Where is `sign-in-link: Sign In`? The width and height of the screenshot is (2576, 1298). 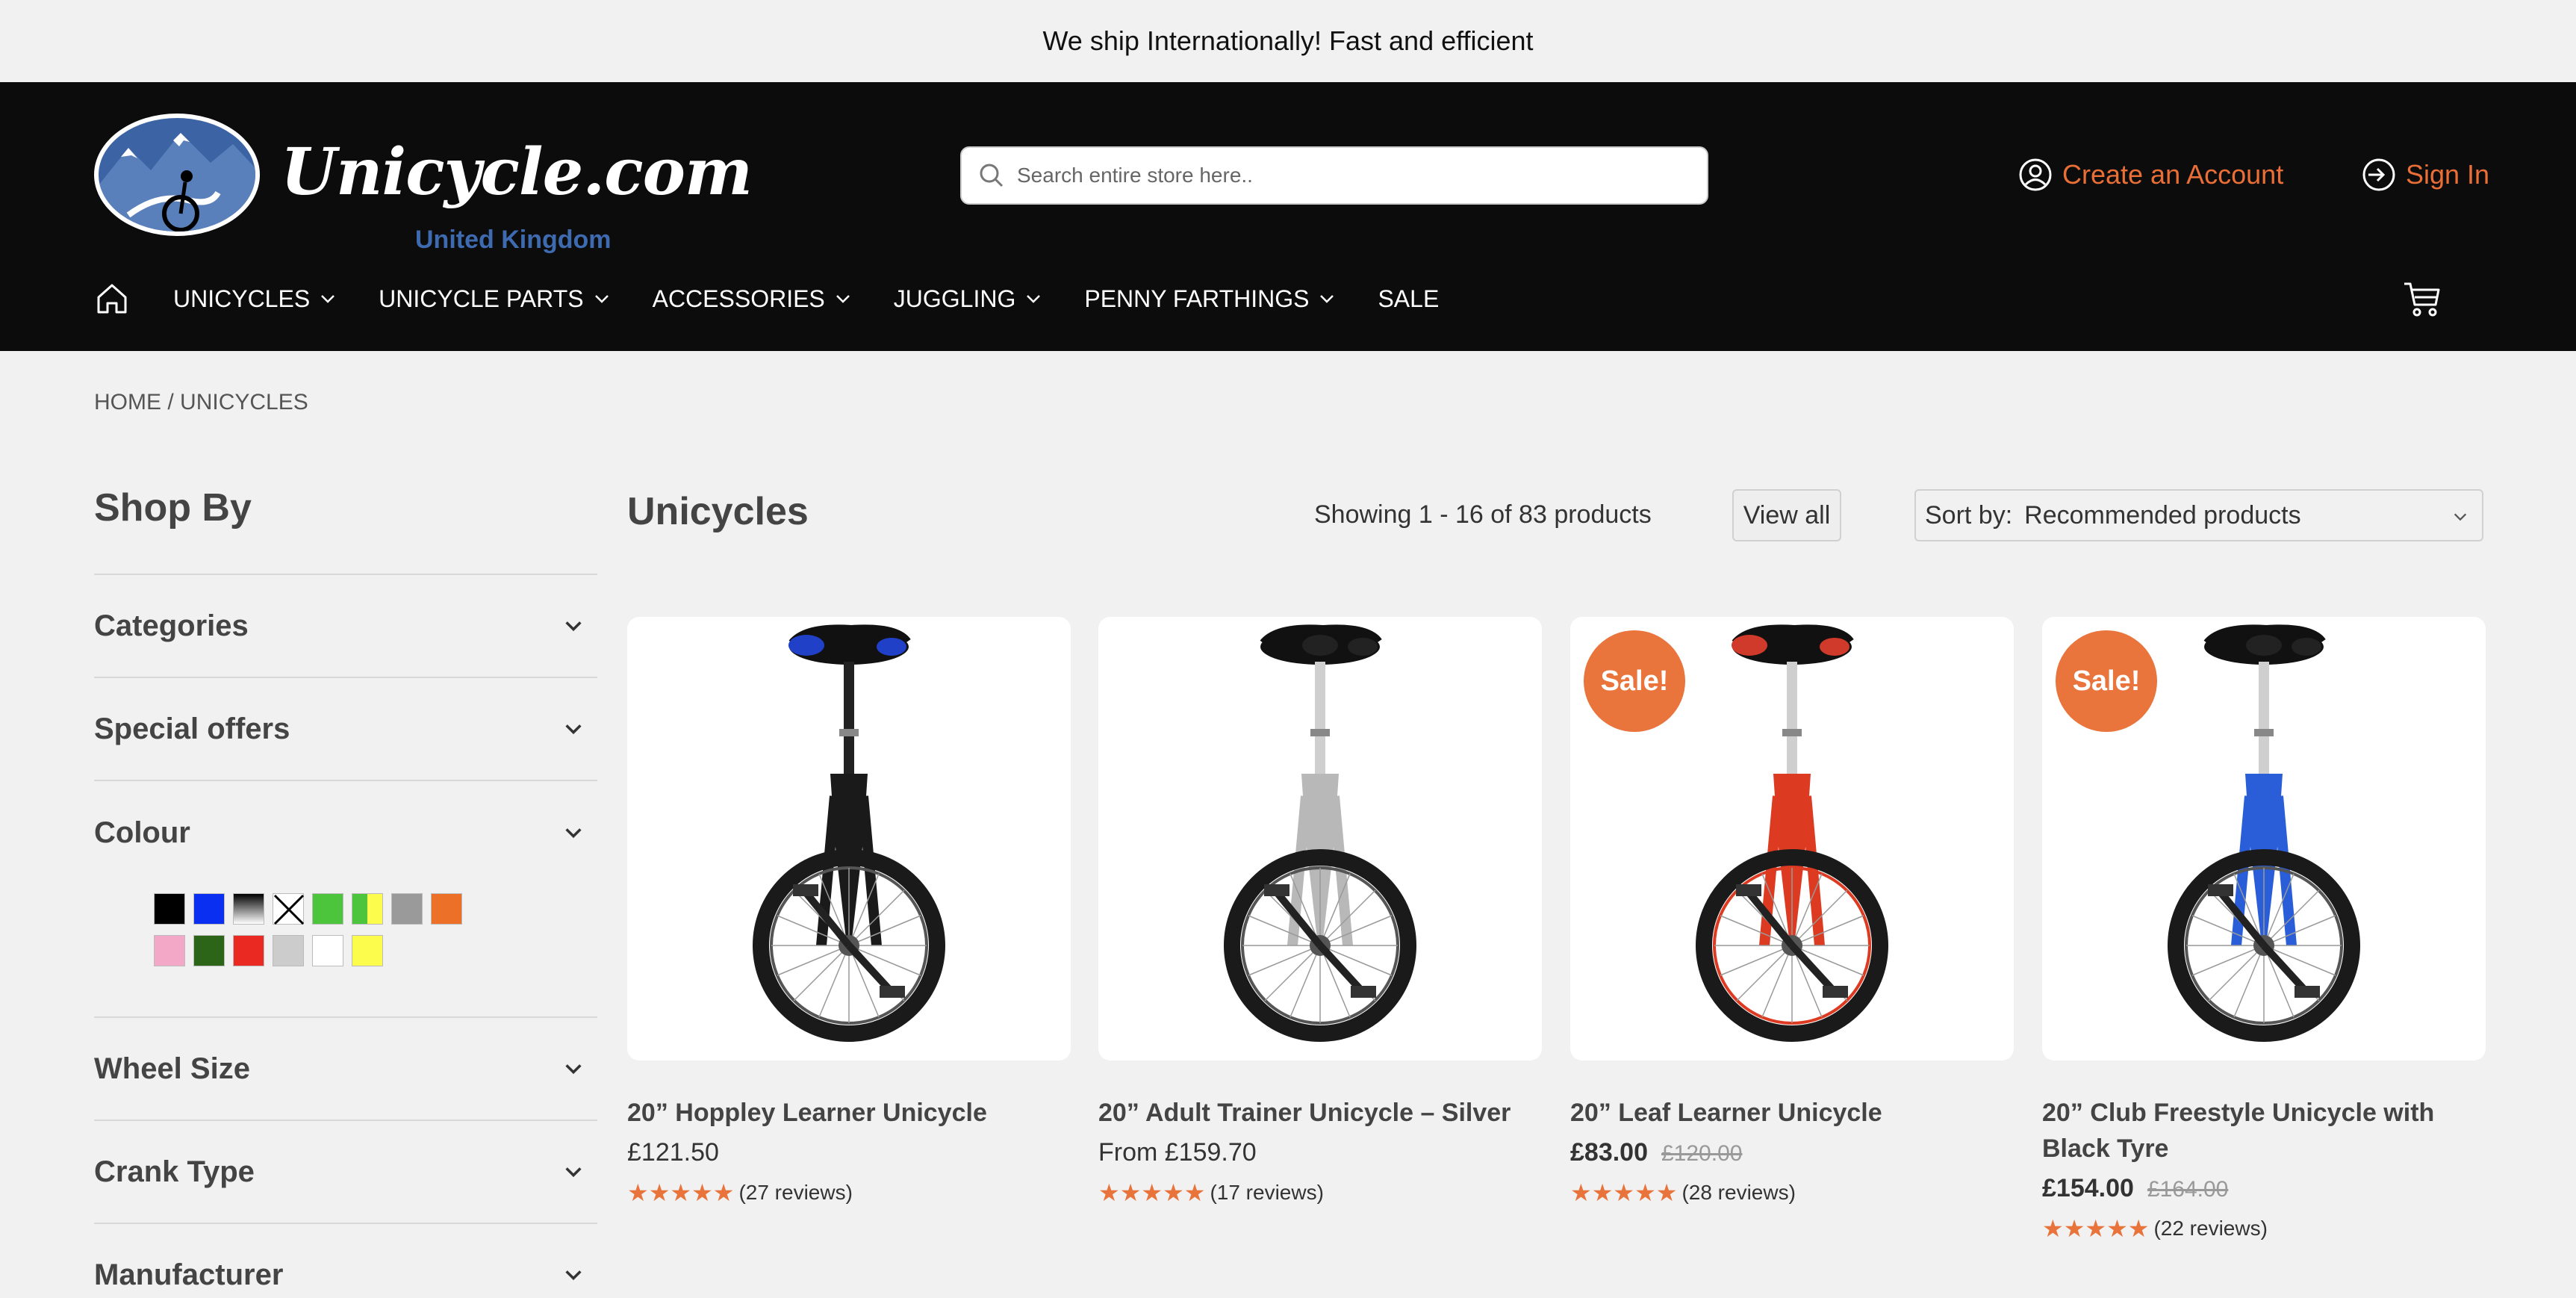 sign-in-link: Sign In is located at coordinates (2425, 175).